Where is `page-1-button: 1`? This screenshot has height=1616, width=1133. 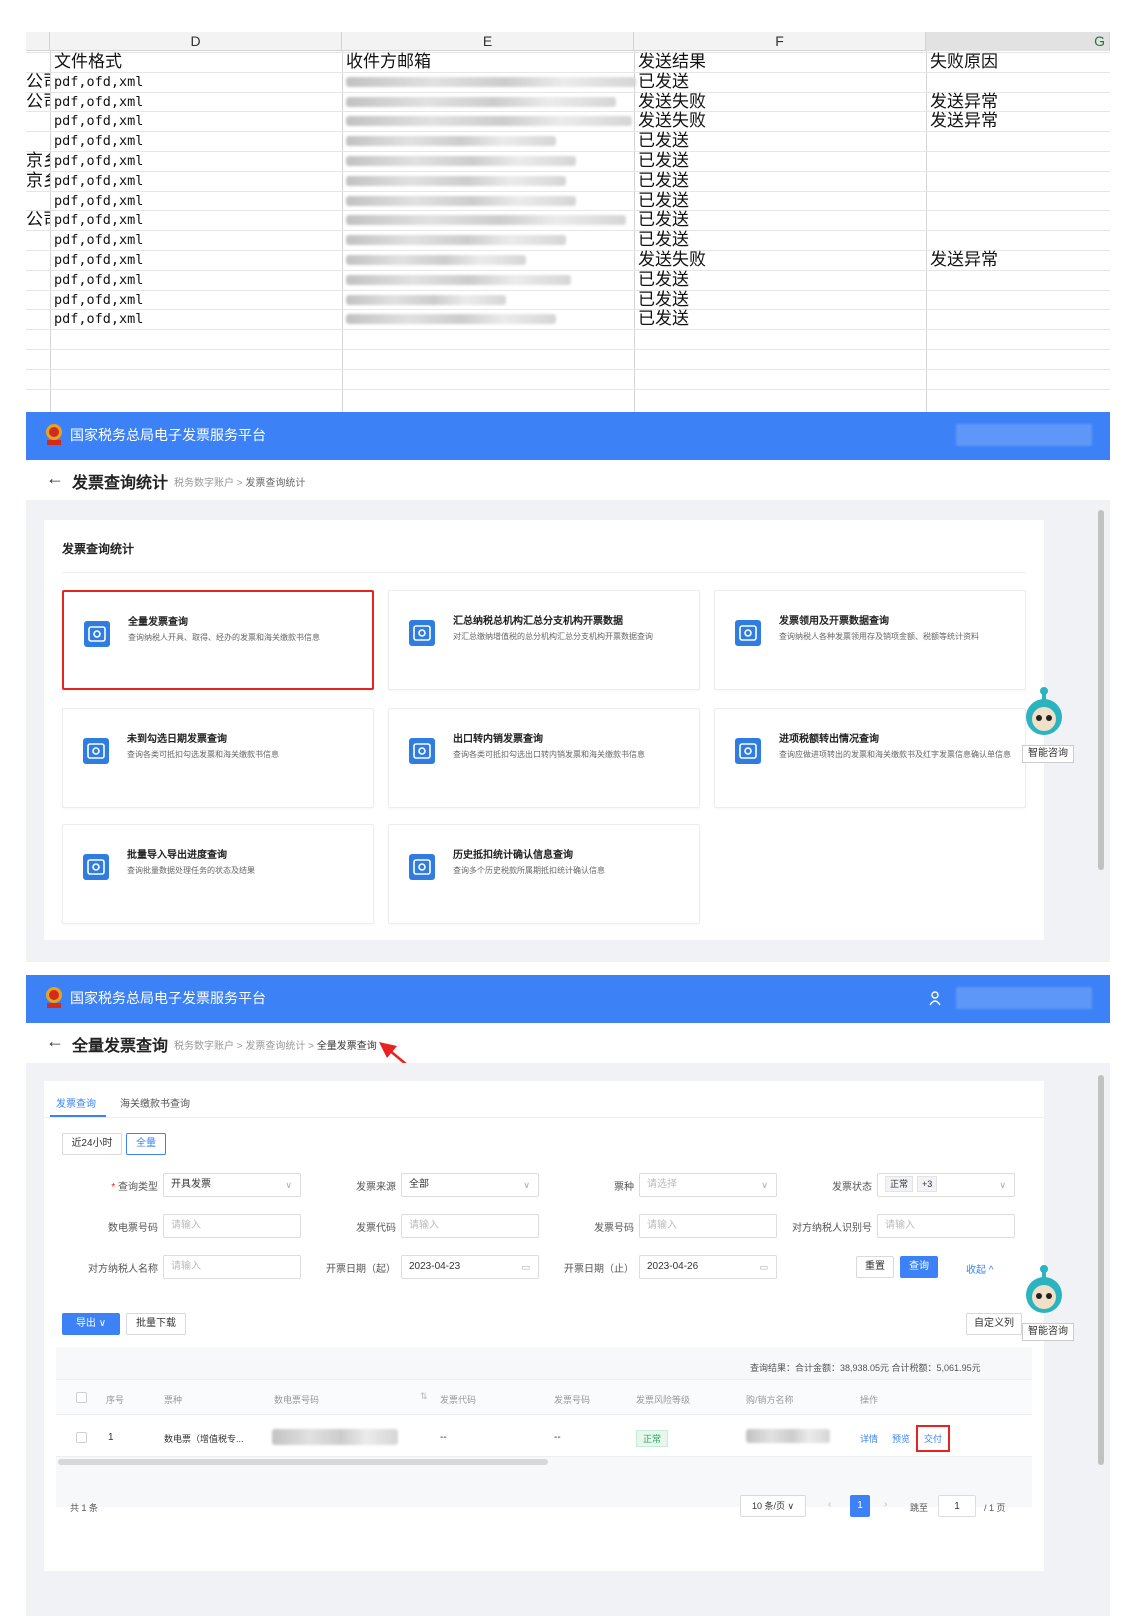 page-1-button: 1 is located at coordinates (860, 1506).